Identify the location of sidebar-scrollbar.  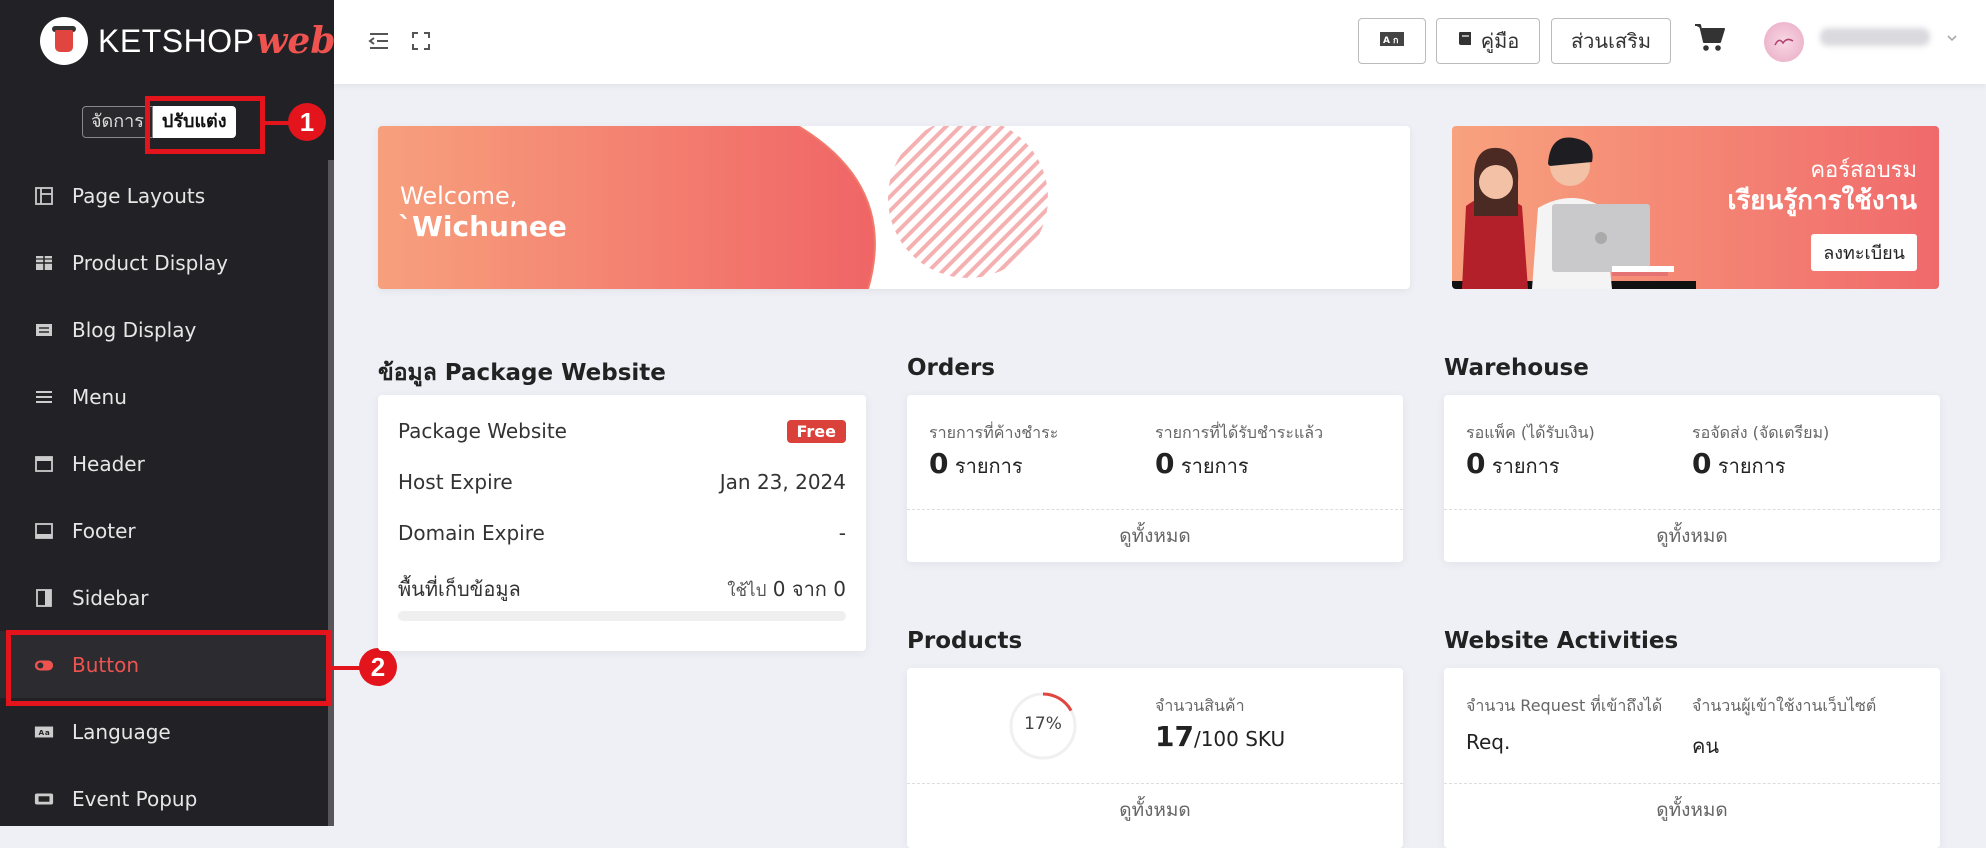
(331, 493).